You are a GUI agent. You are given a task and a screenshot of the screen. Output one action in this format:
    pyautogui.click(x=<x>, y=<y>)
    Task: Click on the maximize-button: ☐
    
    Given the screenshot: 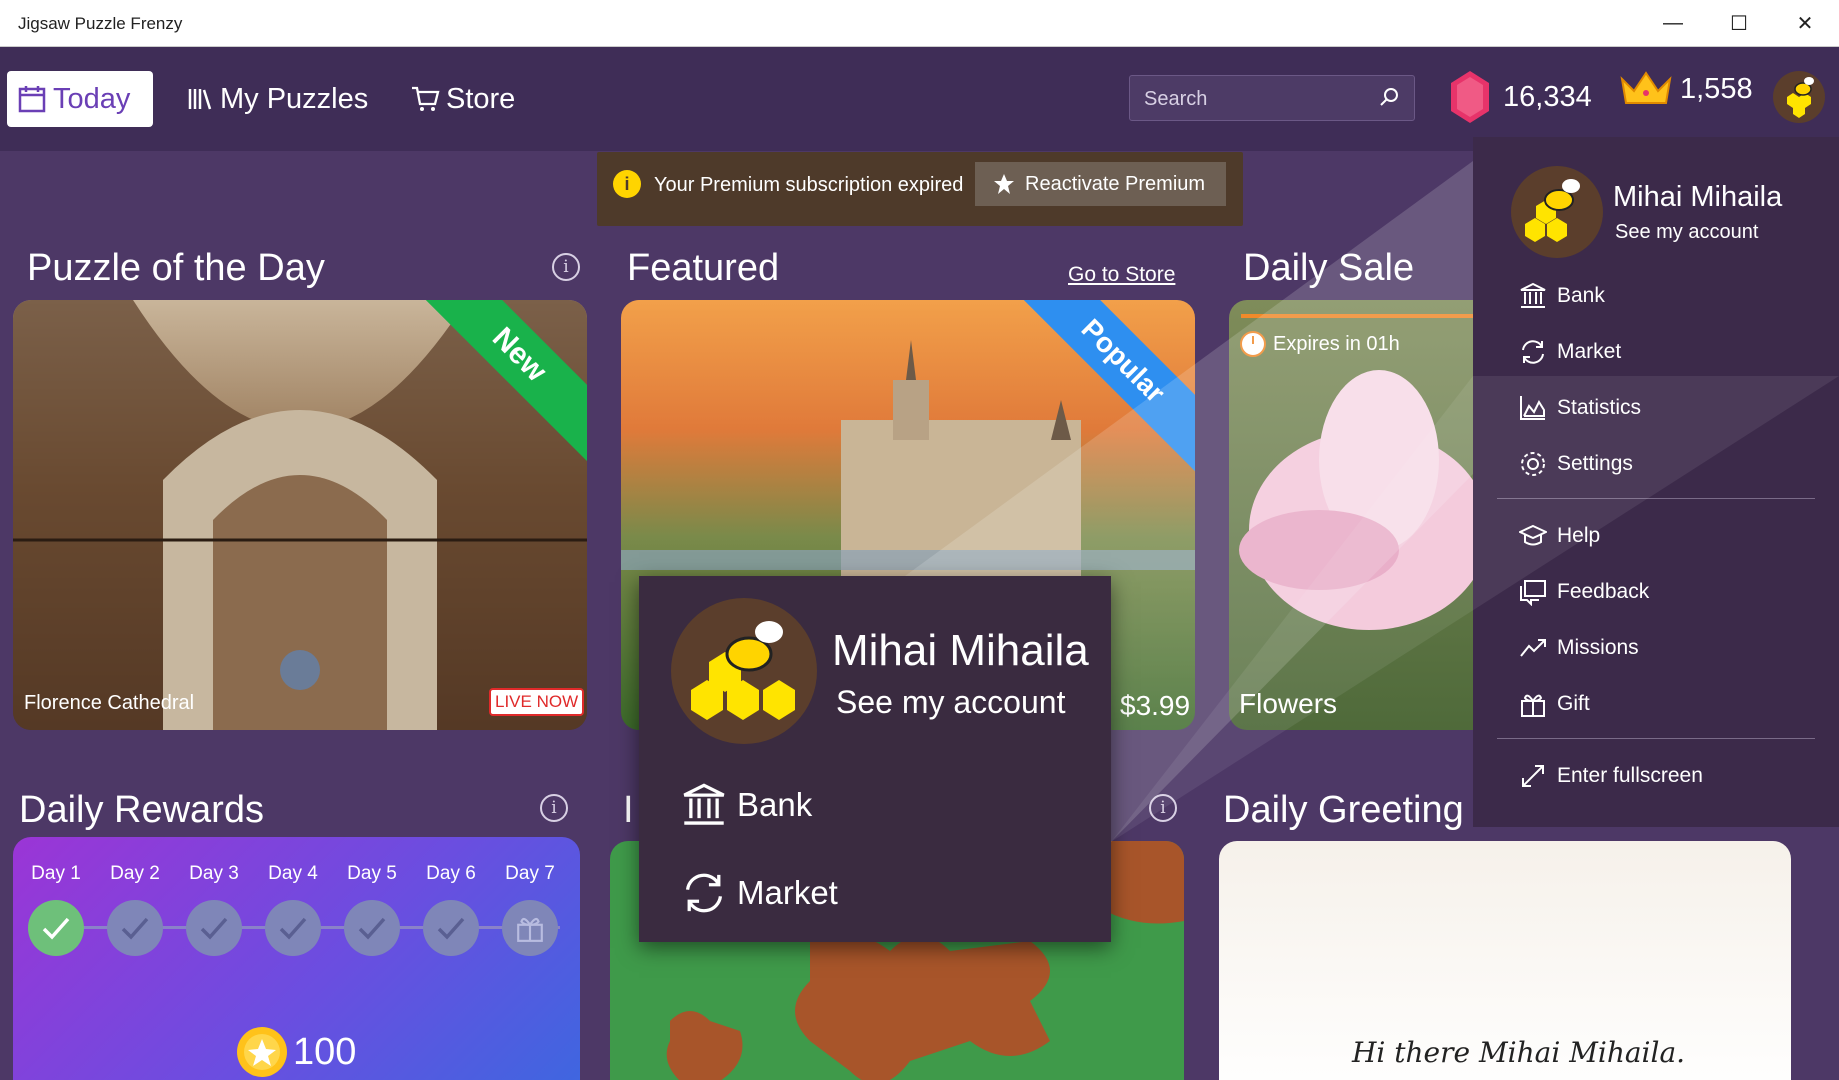 What is the action you would take?
    pyautogui.click(x=1739, y=23)
    